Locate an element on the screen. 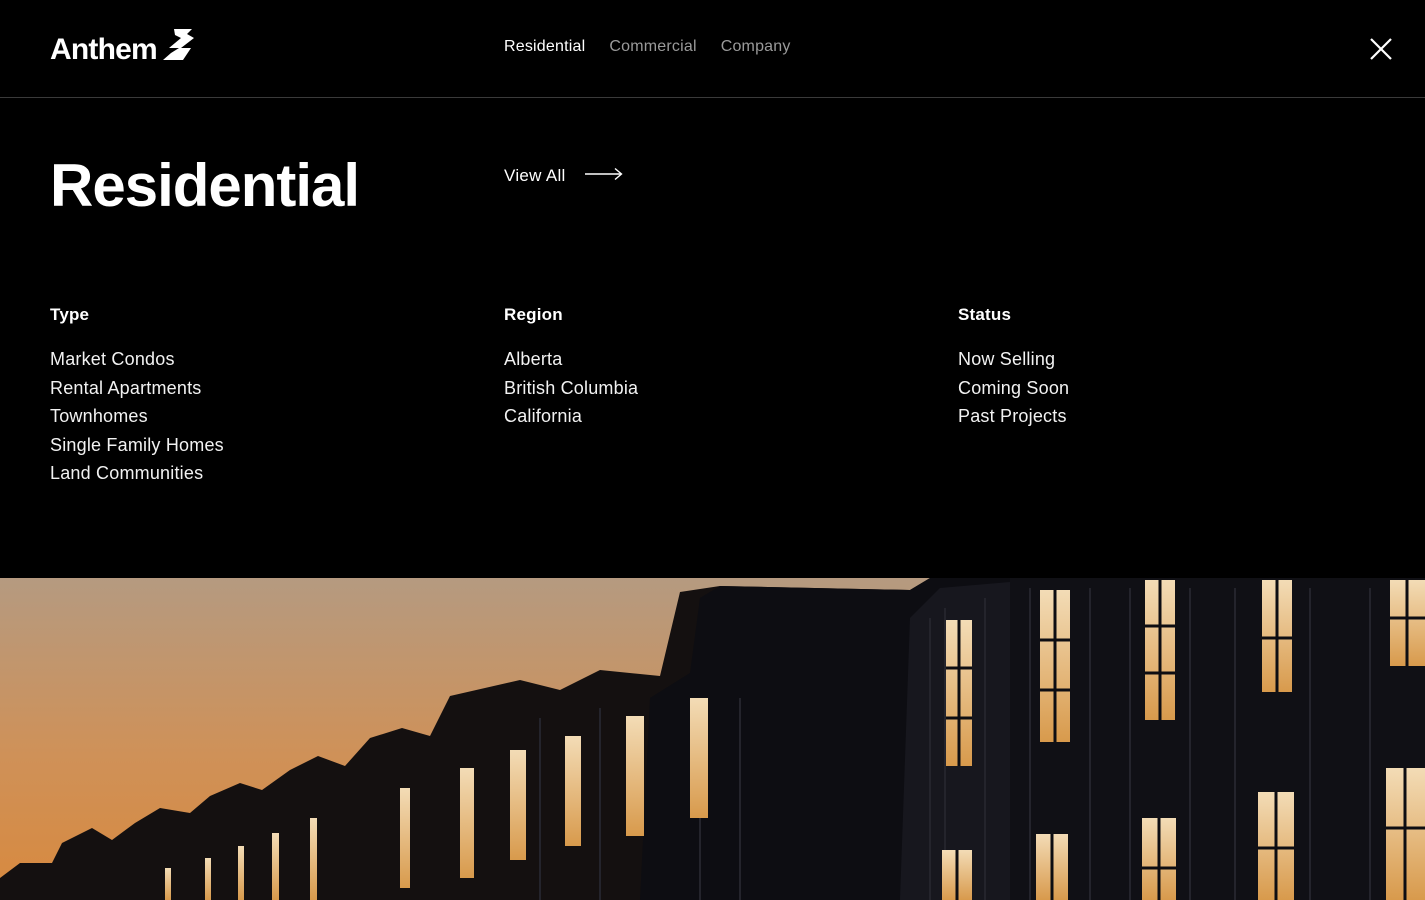  list-item: Coming Soon is located at coordinates (1013, 388).